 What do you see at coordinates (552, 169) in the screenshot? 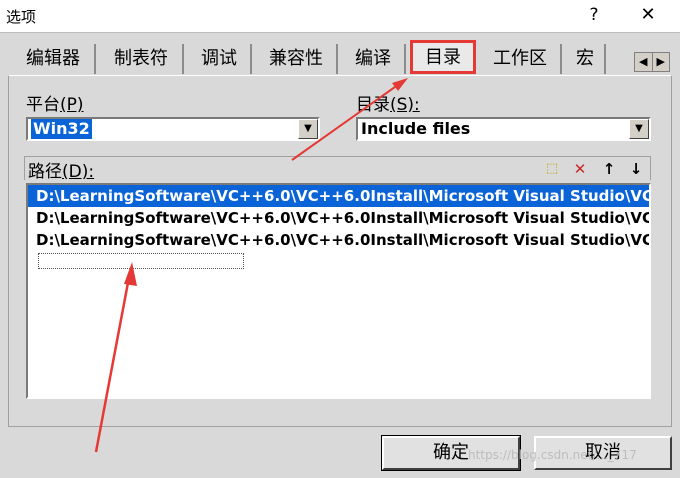
I see `new-folder-icon: ⬚` at bounding box center [552, 169].